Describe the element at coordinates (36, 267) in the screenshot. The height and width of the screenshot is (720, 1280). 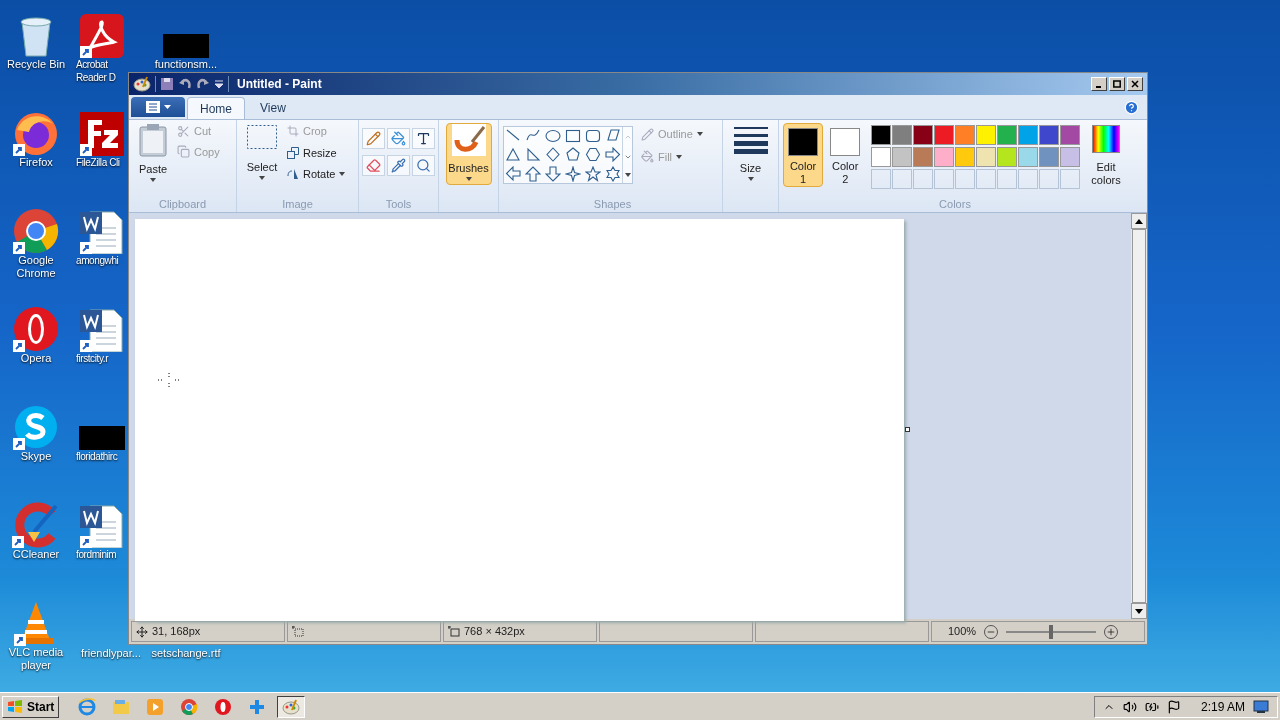
I see `desktop-icon-label: Google Chrome` at that location.